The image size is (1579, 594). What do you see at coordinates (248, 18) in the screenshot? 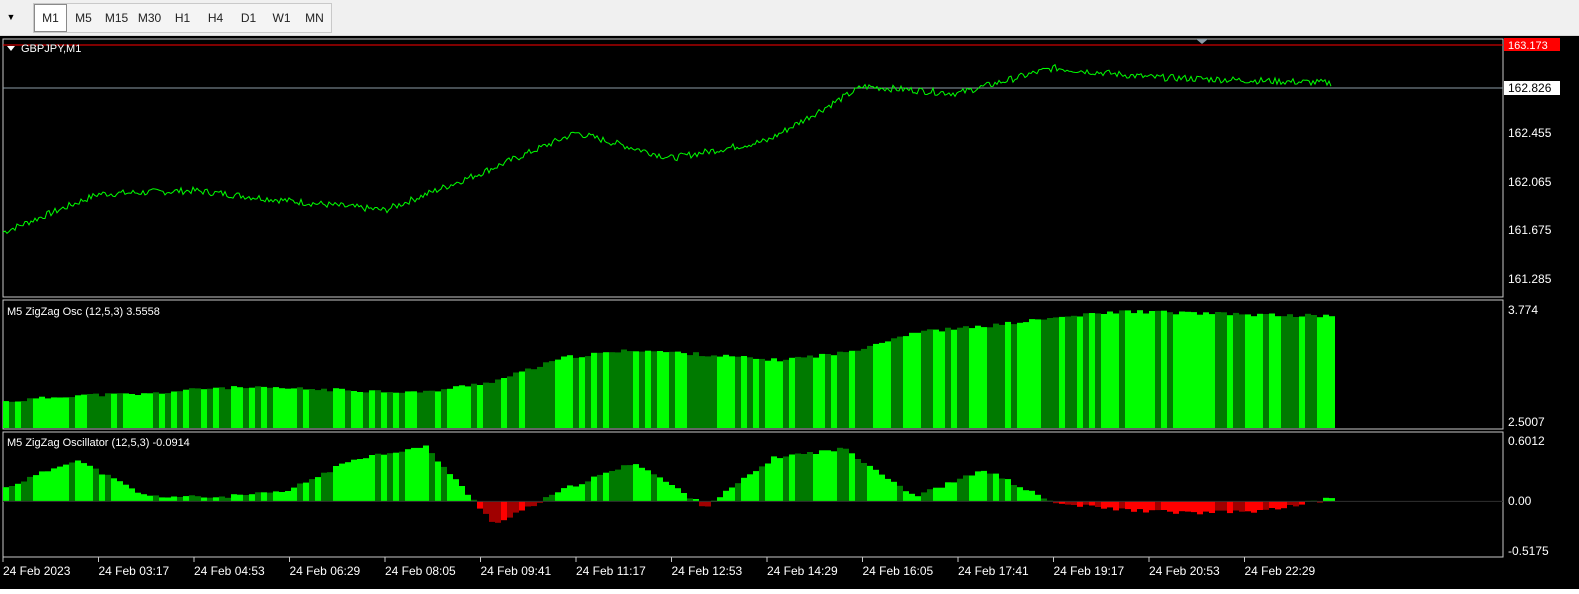
I see `timeframe-button-d1: D1` at bounding box center [248, 18].